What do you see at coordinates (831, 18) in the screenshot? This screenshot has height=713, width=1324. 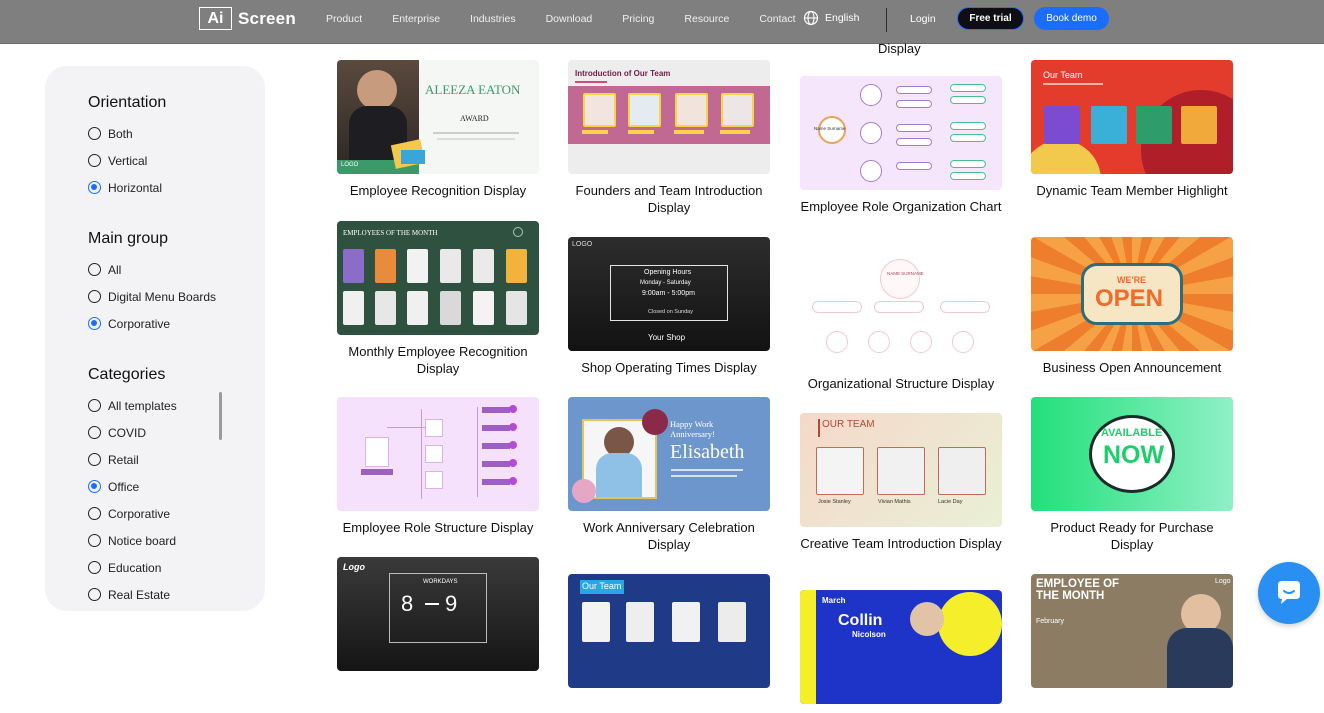 I see `language-selector: English` at bounding box center [831, 18].